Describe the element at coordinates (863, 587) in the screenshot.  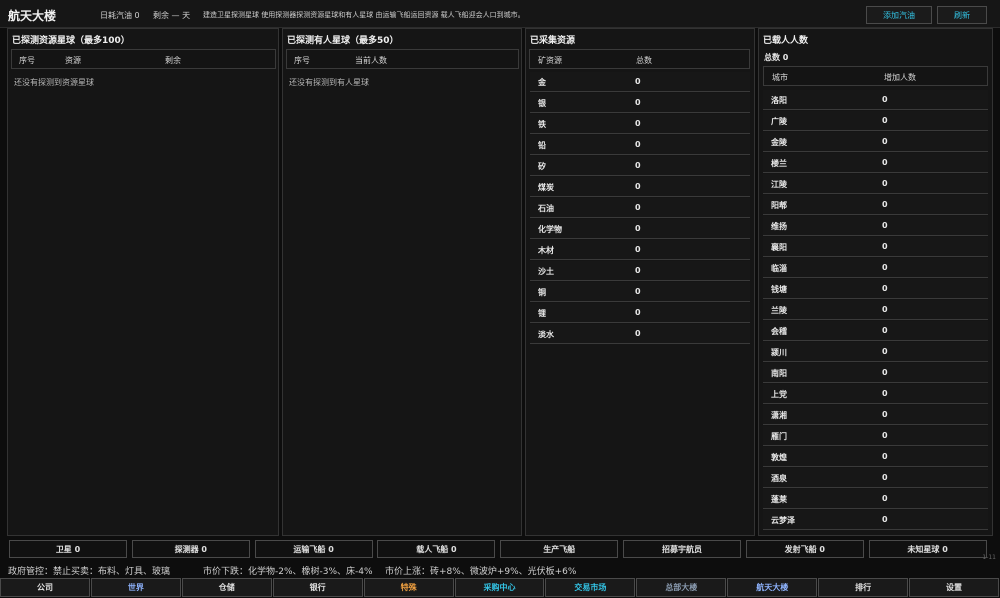
I see `nav-tab: 排行` at that location.